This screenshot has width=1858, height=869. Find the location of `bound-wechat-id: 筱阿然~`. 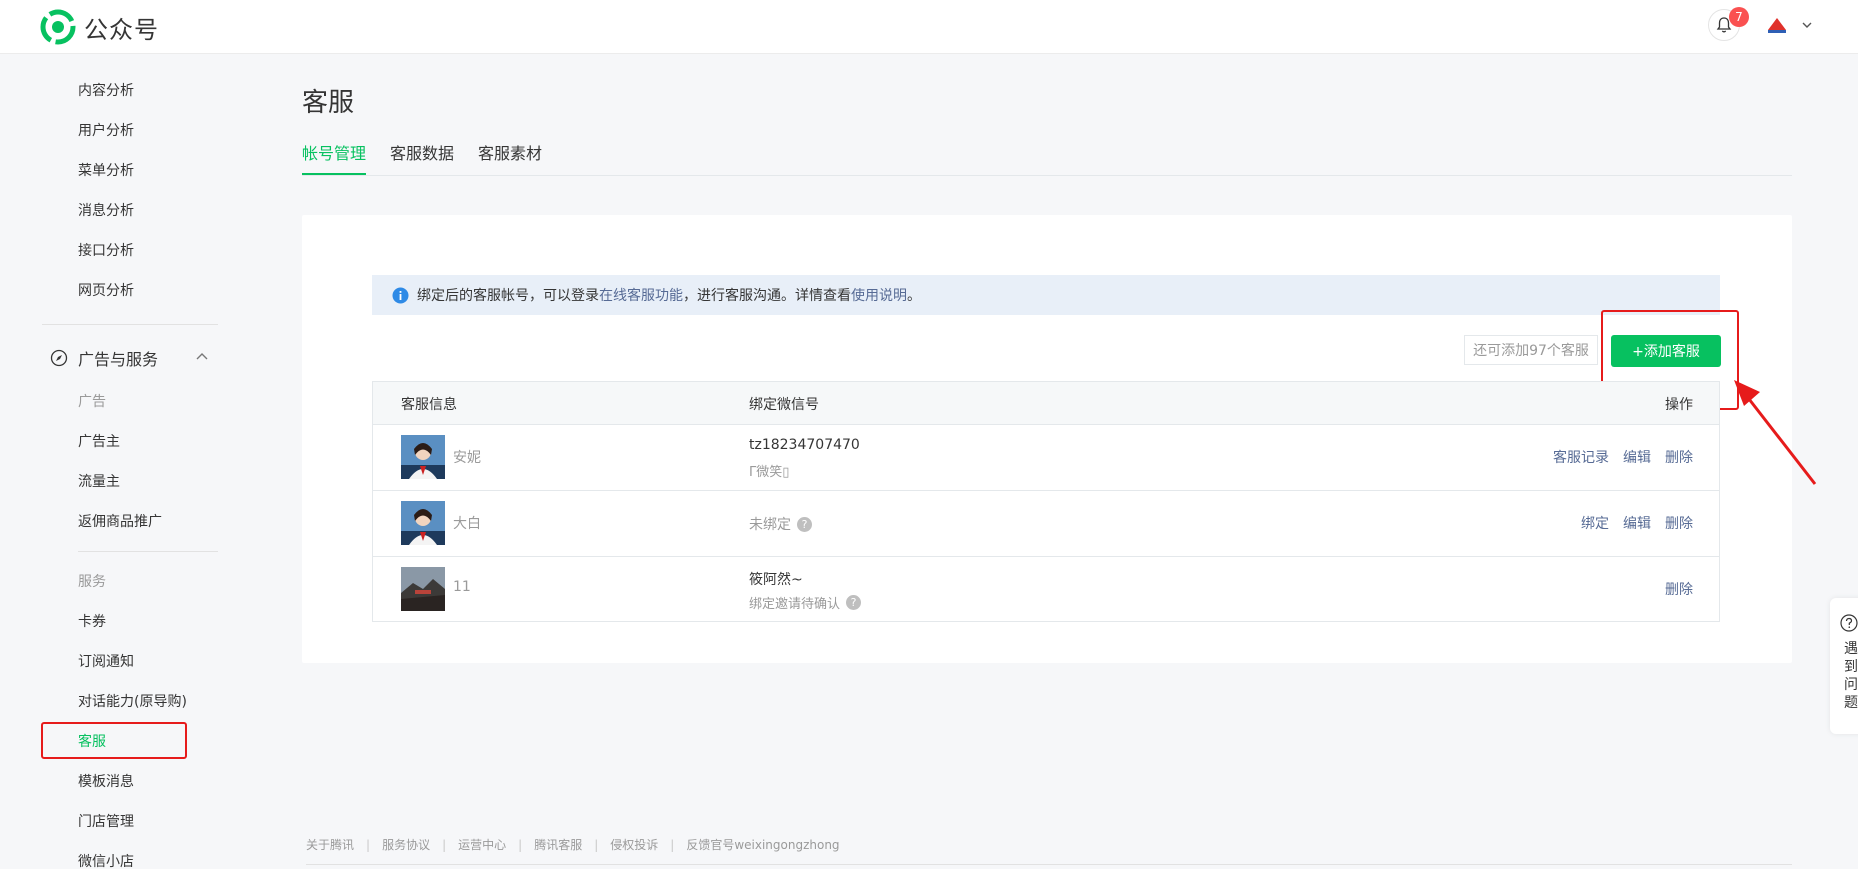

bound-wechat-id: 筱阿然~ is located at coordinates (776, 580).